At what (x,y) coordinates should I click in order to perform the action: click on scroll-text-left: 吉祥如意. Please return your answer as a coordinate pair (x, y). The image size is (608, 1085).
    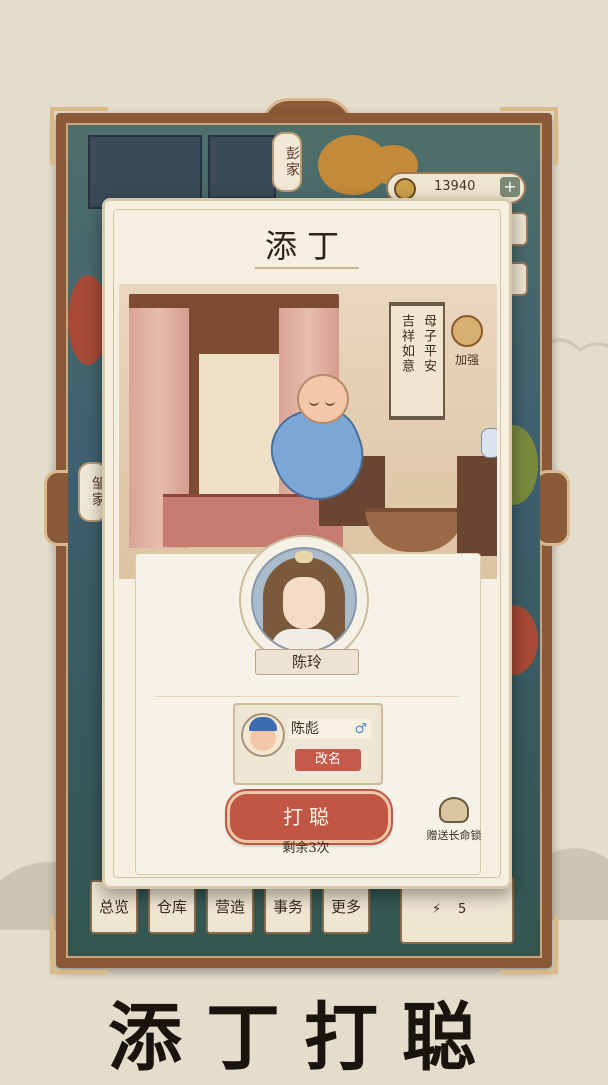
    Looking at the image, I should click on (406, 344).